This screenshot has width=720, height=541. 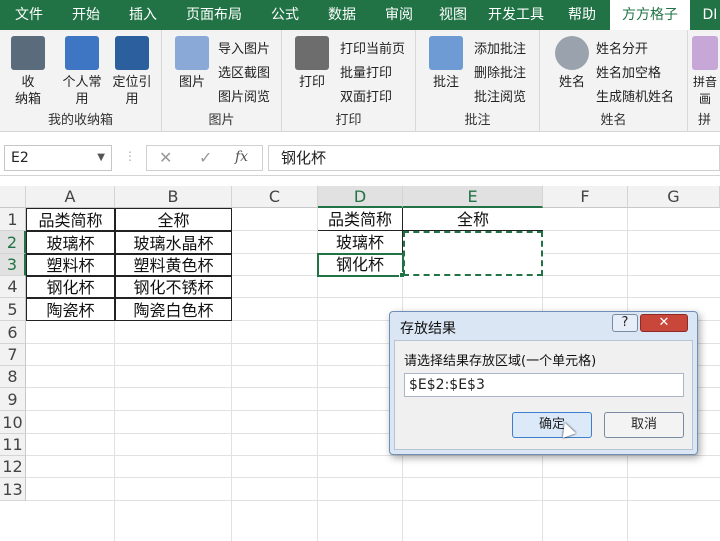 I want to click on print-current-page-button: 打印当前页, so click(x=372, y=47).